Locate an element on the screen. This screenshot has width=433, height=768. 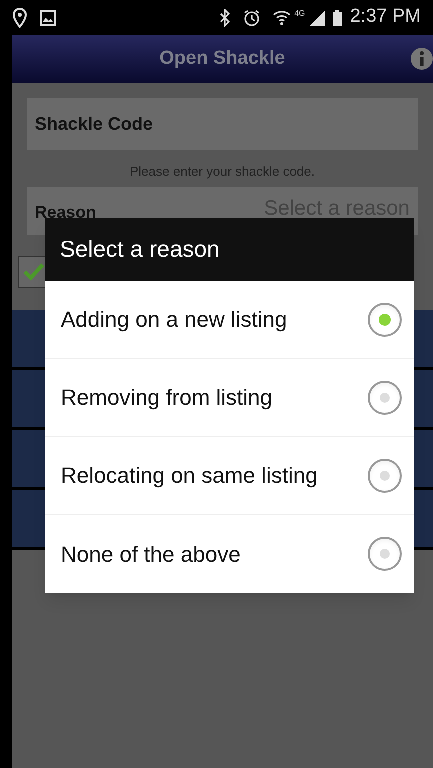
wifi-icon is located at coordinates (281, 17).